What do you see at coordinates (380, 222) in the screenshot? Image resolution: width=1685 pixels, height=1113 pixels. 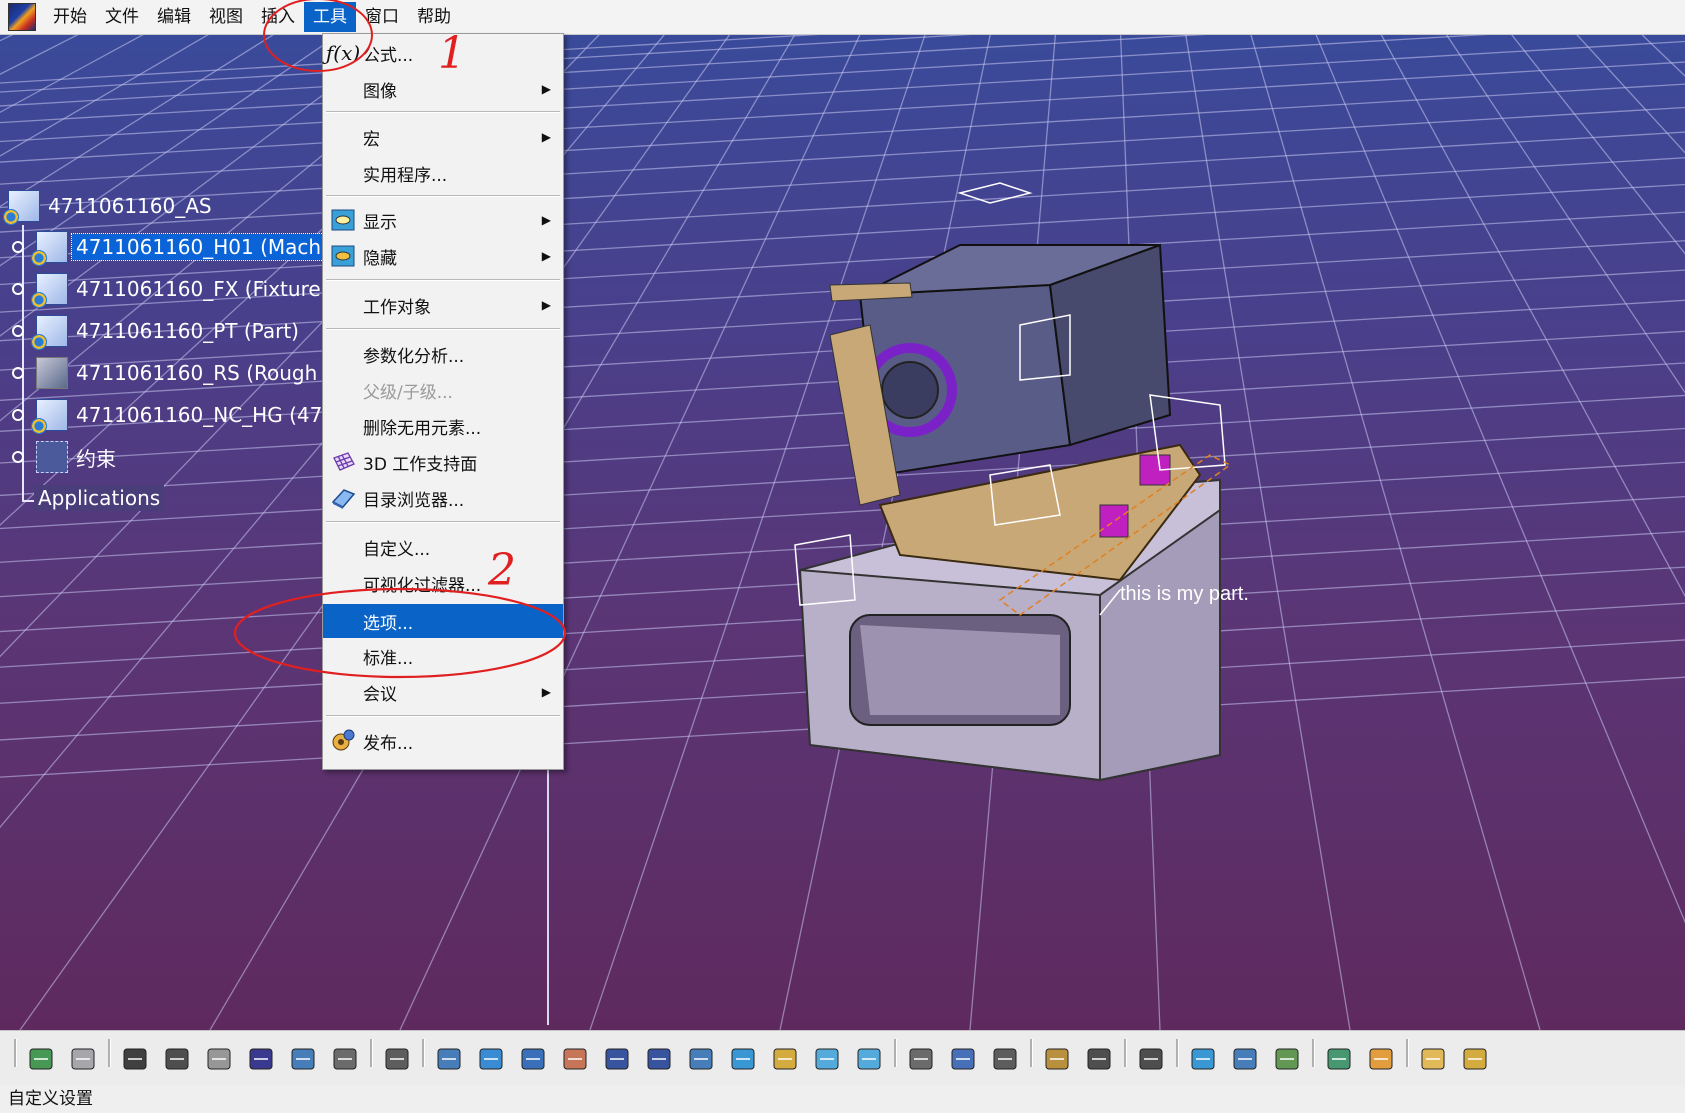 I see `menu-item-label: 显示` at bounding box center [380, 222].